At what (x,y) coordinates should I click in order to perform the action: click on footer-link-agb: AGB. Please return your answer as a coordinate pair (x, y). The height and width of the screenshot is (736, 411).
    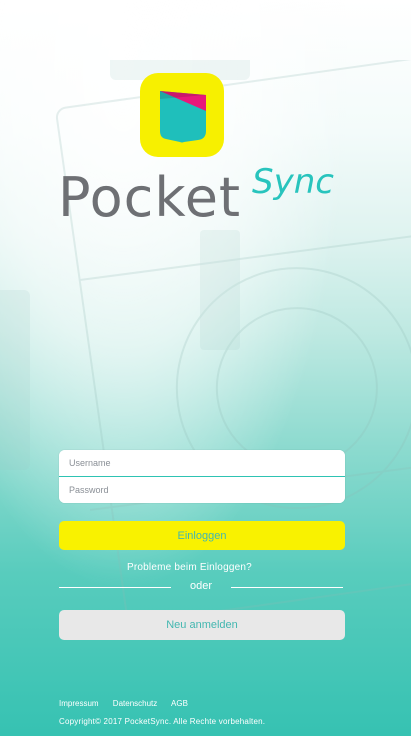
    Looking at the image, I should click on (179, 703).